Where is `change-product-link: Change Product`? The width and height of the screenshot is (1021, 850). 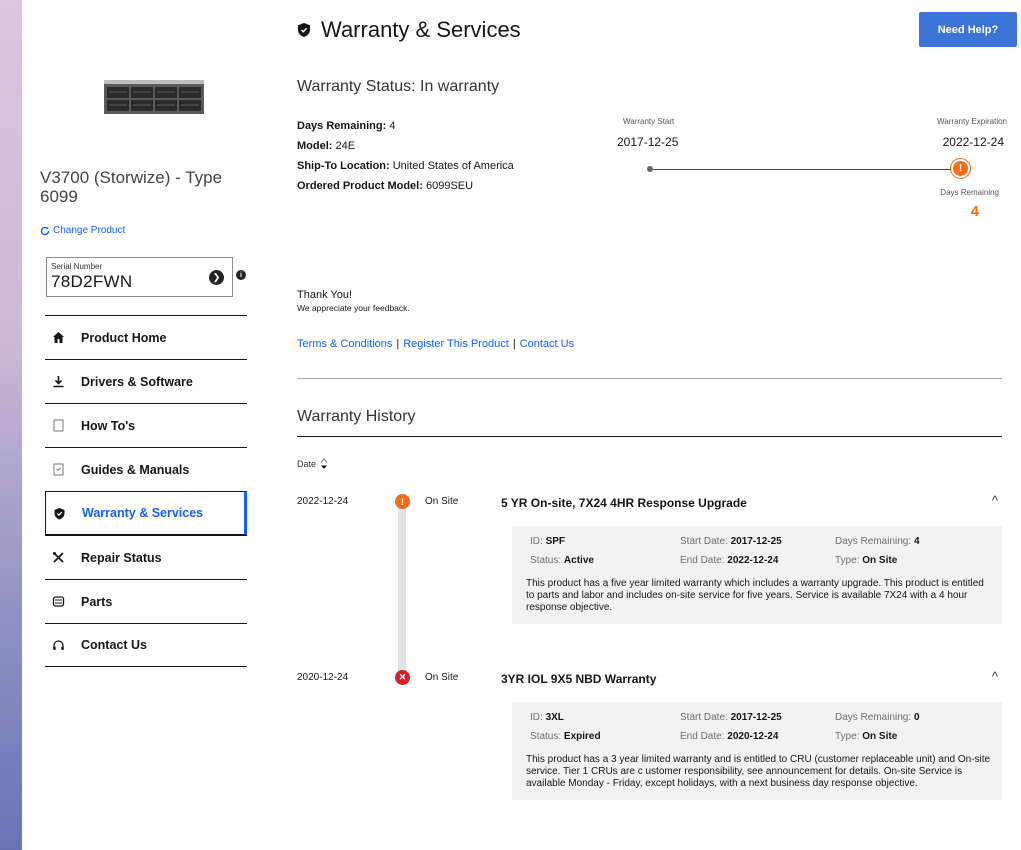
change-product-link: Change Product is located at coordinates (82, 230).